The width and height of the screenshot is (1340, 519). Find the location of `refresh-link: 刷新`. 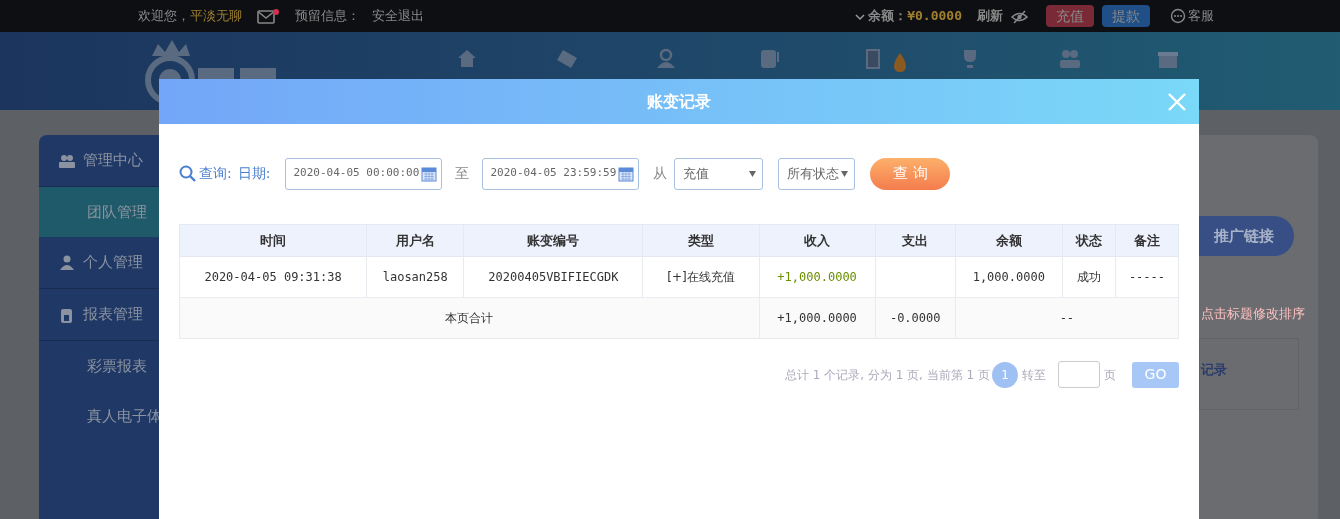

refresh-link: 刷新 is located at coordinates (990, 16).